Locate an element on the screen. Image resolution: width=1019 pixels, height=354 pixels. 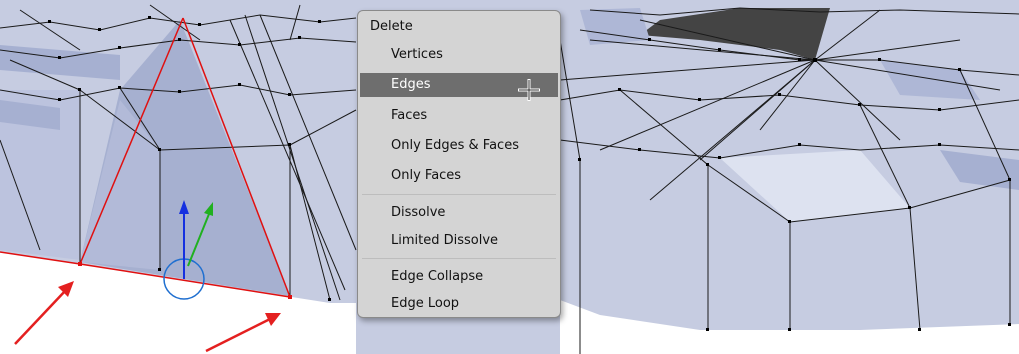
crosshair-cursor-icon is located at coordinates (529, 90).